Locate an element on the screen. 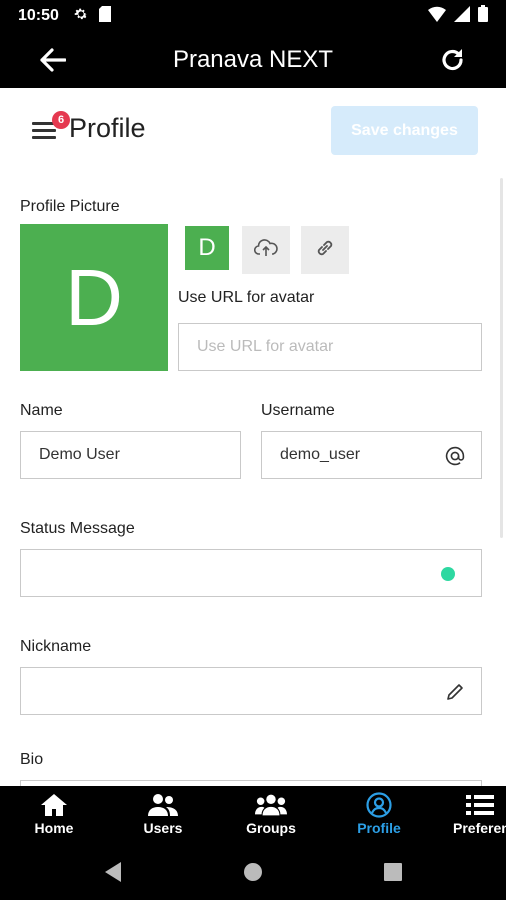 Image resolution: width=506 pixels, height=900 pixels. nav-item-preferences: Preferen is located at coordinates (473, 814).